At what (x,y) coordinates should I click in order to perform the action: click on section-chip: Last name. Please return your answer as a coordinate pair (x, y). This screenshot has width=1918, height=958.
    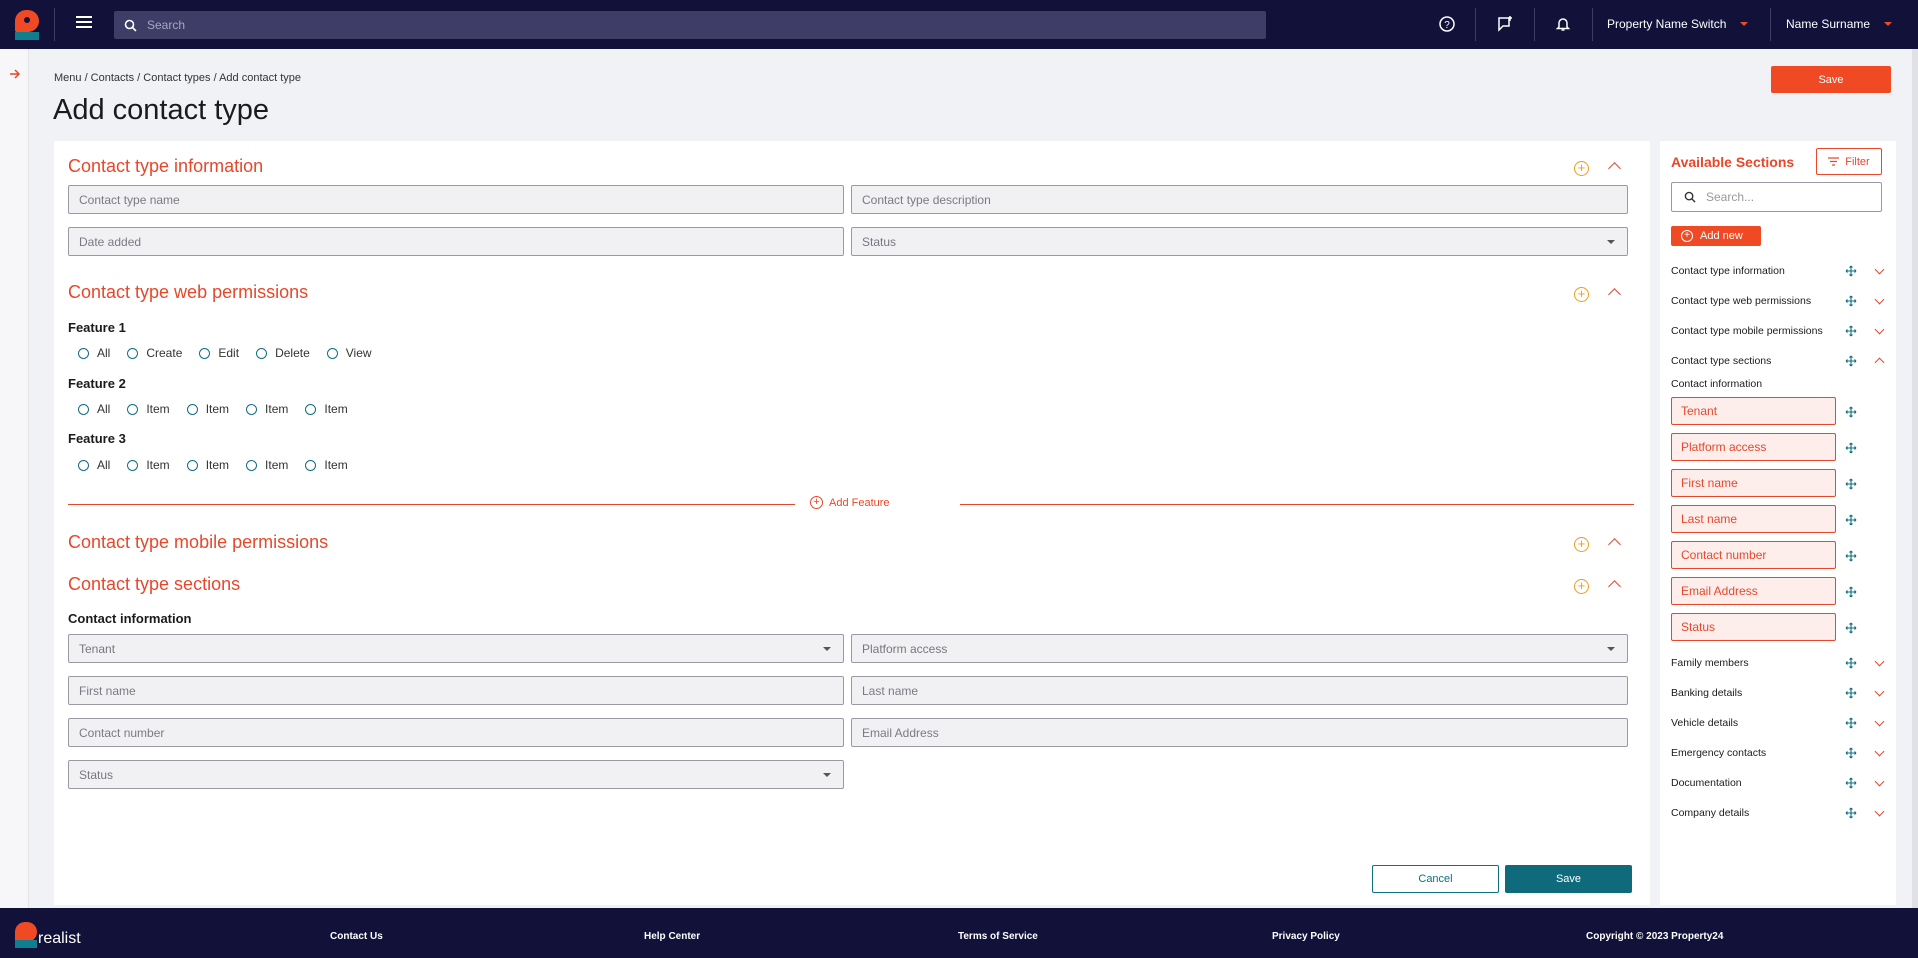
    Looking at the image, I should click on (1753, 519).